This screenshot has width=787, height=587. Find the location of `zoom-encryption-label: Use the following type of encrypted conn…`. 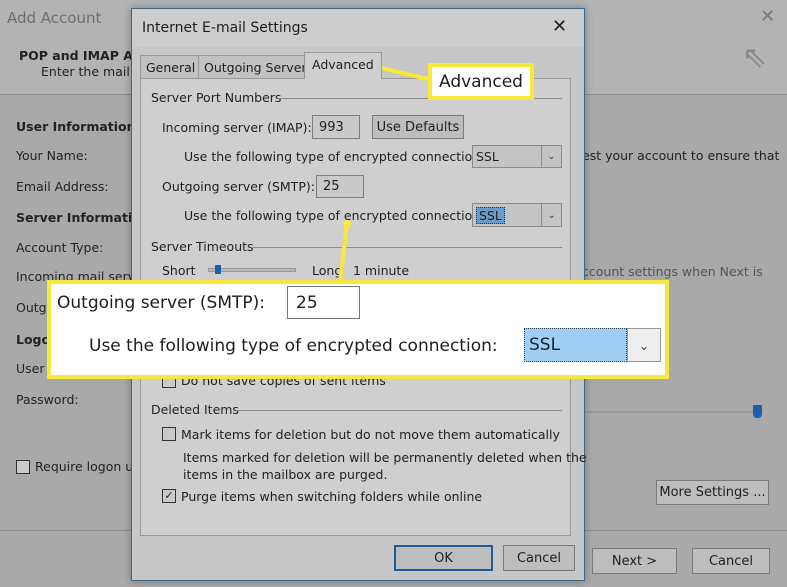

zoom-encryption-label: Use the following type of encrypted conn… is located at coordinates (293, 346).